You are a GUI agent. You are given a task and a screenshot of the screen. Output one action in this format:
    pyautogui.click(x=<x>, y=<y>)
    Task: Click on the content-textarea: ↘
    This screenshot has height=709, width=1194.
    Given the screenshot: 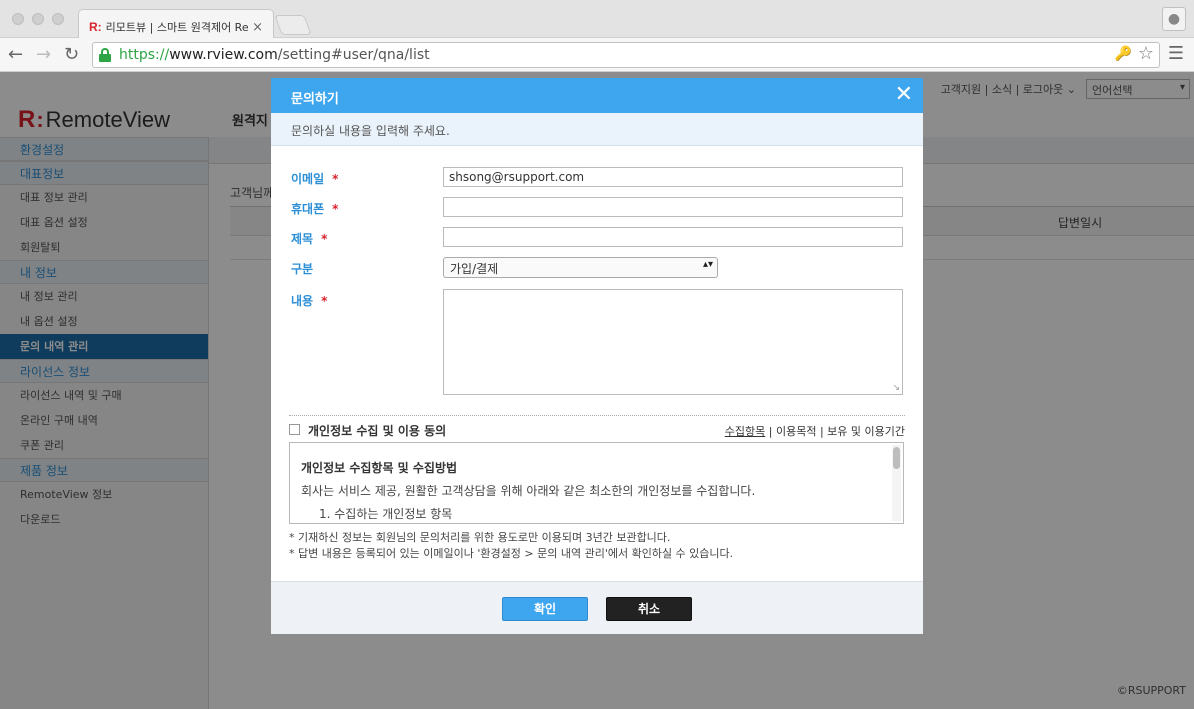 What is the action you would take?
    pyautogui.click(x=673, y=342)
    